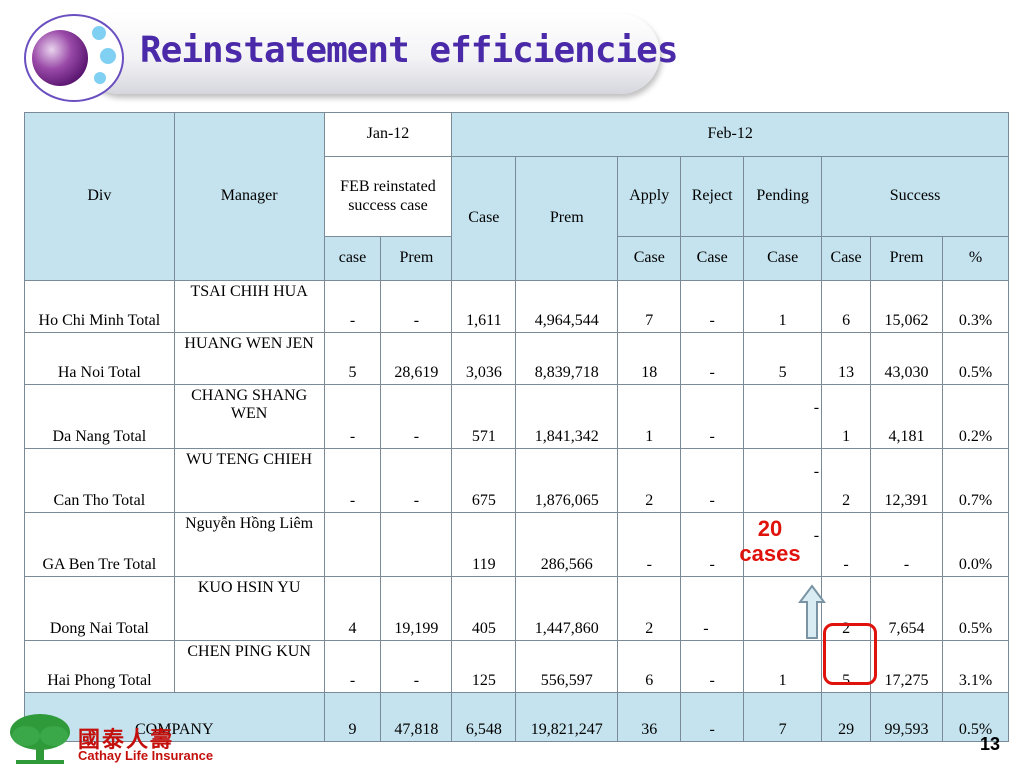 Image resolution: width=1024 pixels, height=768 pixels. I want to click on cell-manager: HUANG WEN JEN, so click(249, 358).